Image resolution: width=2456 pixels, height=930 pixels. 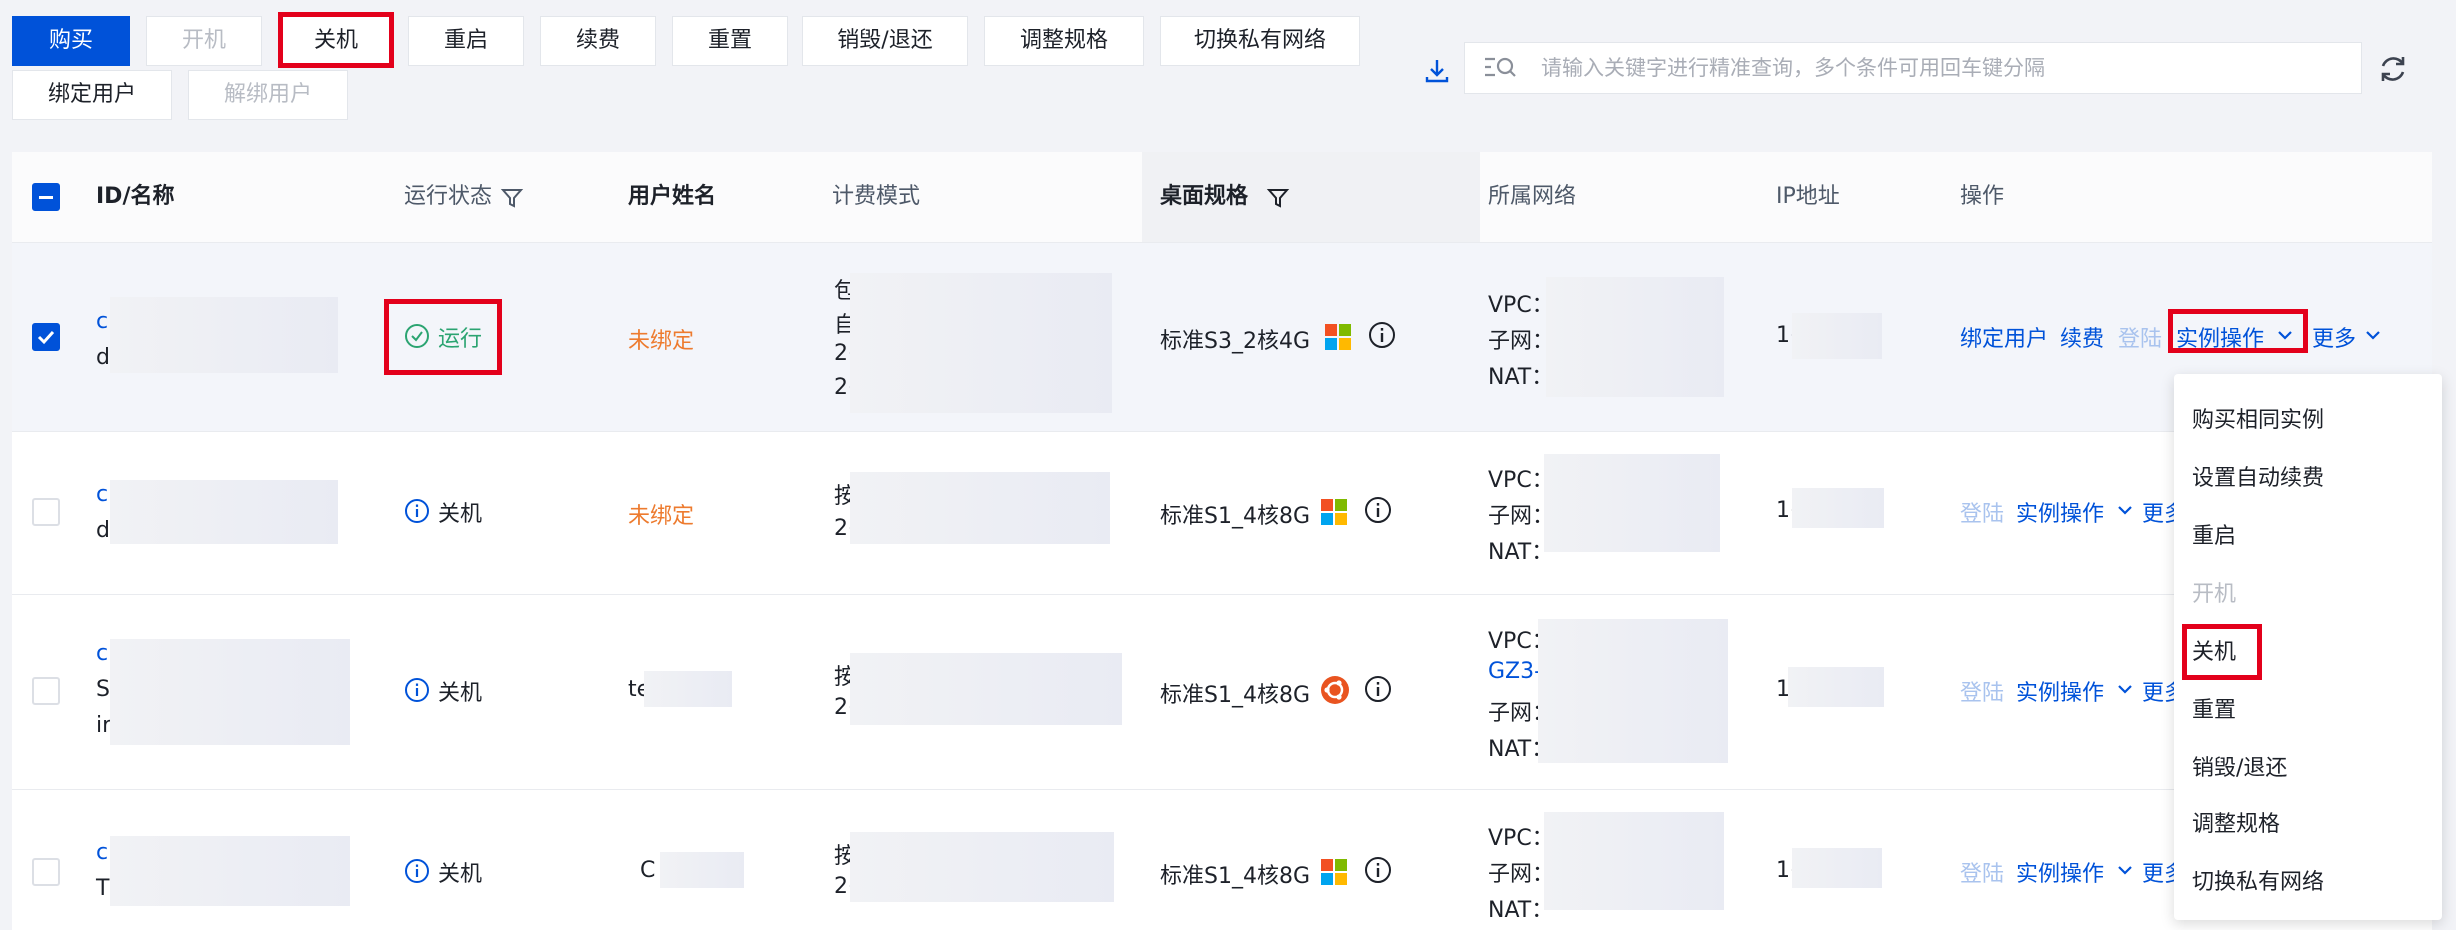 I want to click on menu-item-destroy: 销毁/退还, so click(x=2239, y=766).